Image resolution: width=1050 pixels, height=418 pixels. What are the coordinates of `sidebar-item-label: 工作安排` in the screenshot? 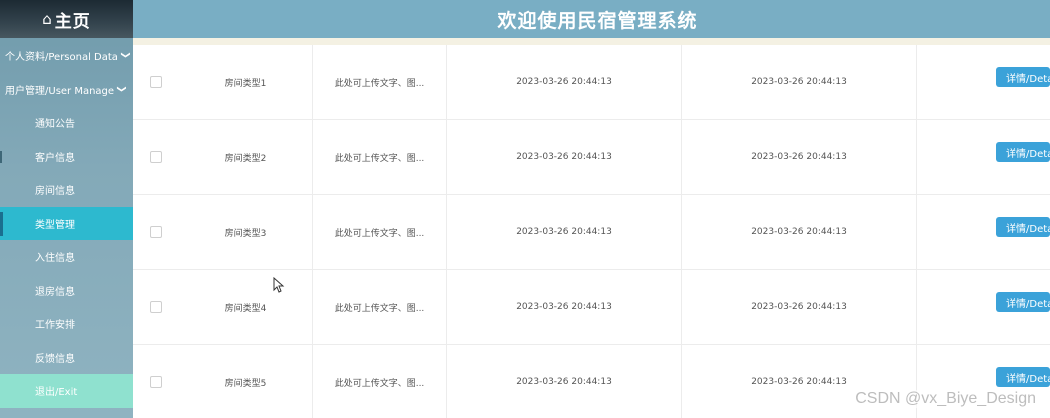 It's located at (55, 326).